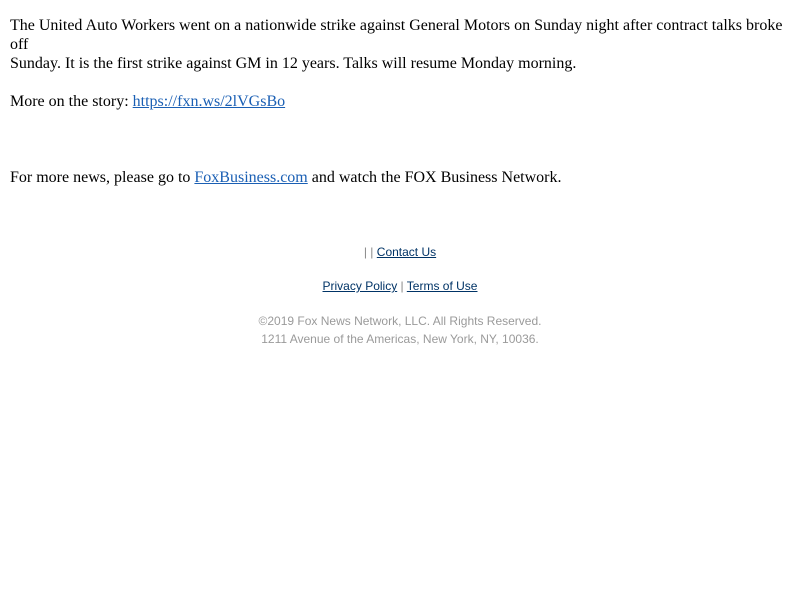 The image size is (800, 600). I want to click on foxbusiness-link: FoxBusiness.com, so click(250, 177).